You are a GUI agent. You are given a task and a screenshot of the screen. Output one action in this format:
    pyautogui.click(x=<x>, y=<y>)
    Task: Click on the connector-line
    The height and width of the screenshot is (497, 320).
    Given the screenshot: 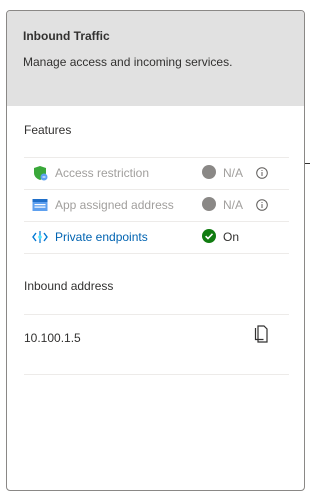 What is the action you would take?
    pyautogui.click(x=307, y=163)
    